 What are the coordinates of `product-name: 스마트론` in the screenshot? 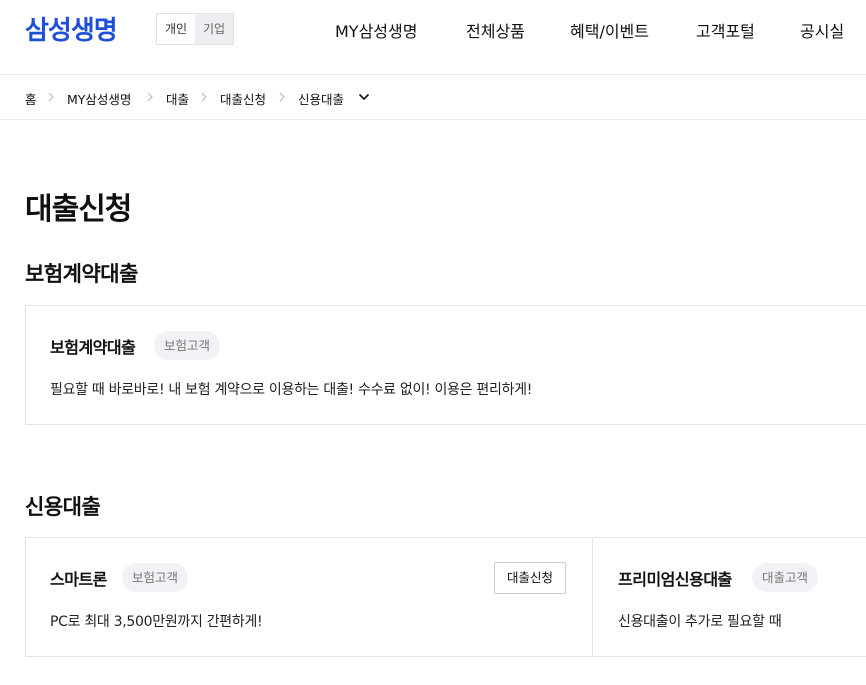 It's located at (78, 579).